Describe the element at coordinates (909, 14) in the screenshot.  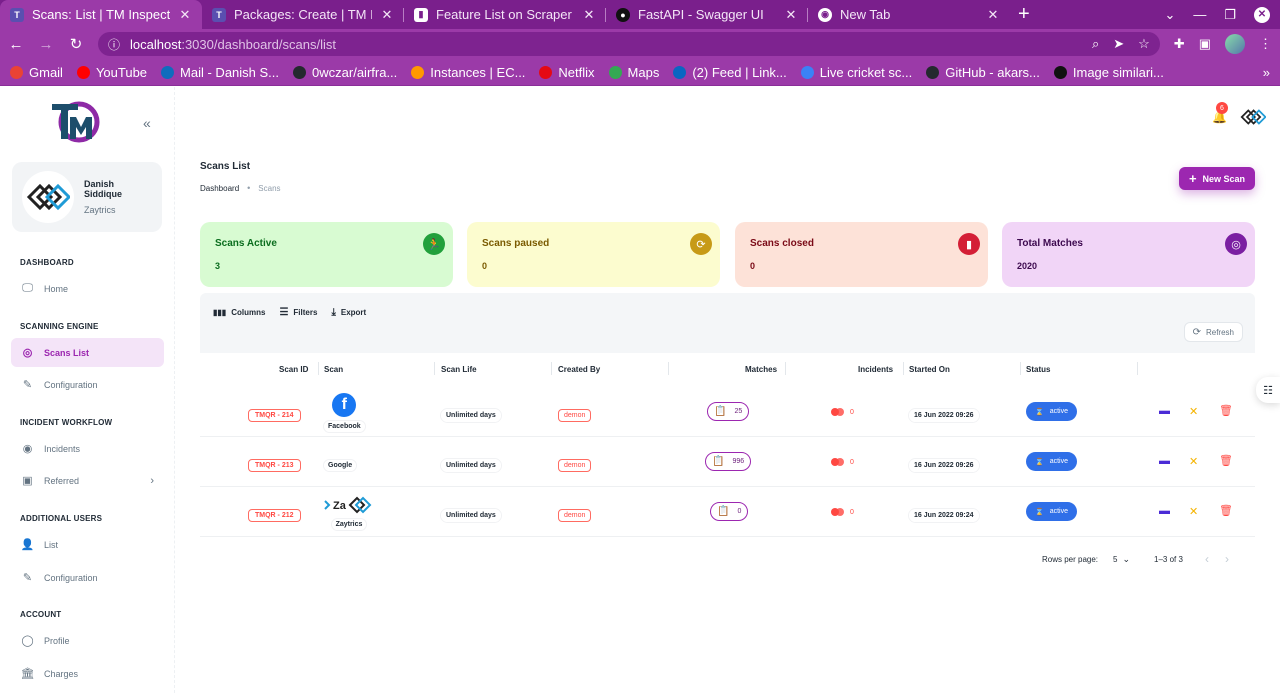
I see `browser-tab-new-tab: ◉ New Tab ✕` at that location.